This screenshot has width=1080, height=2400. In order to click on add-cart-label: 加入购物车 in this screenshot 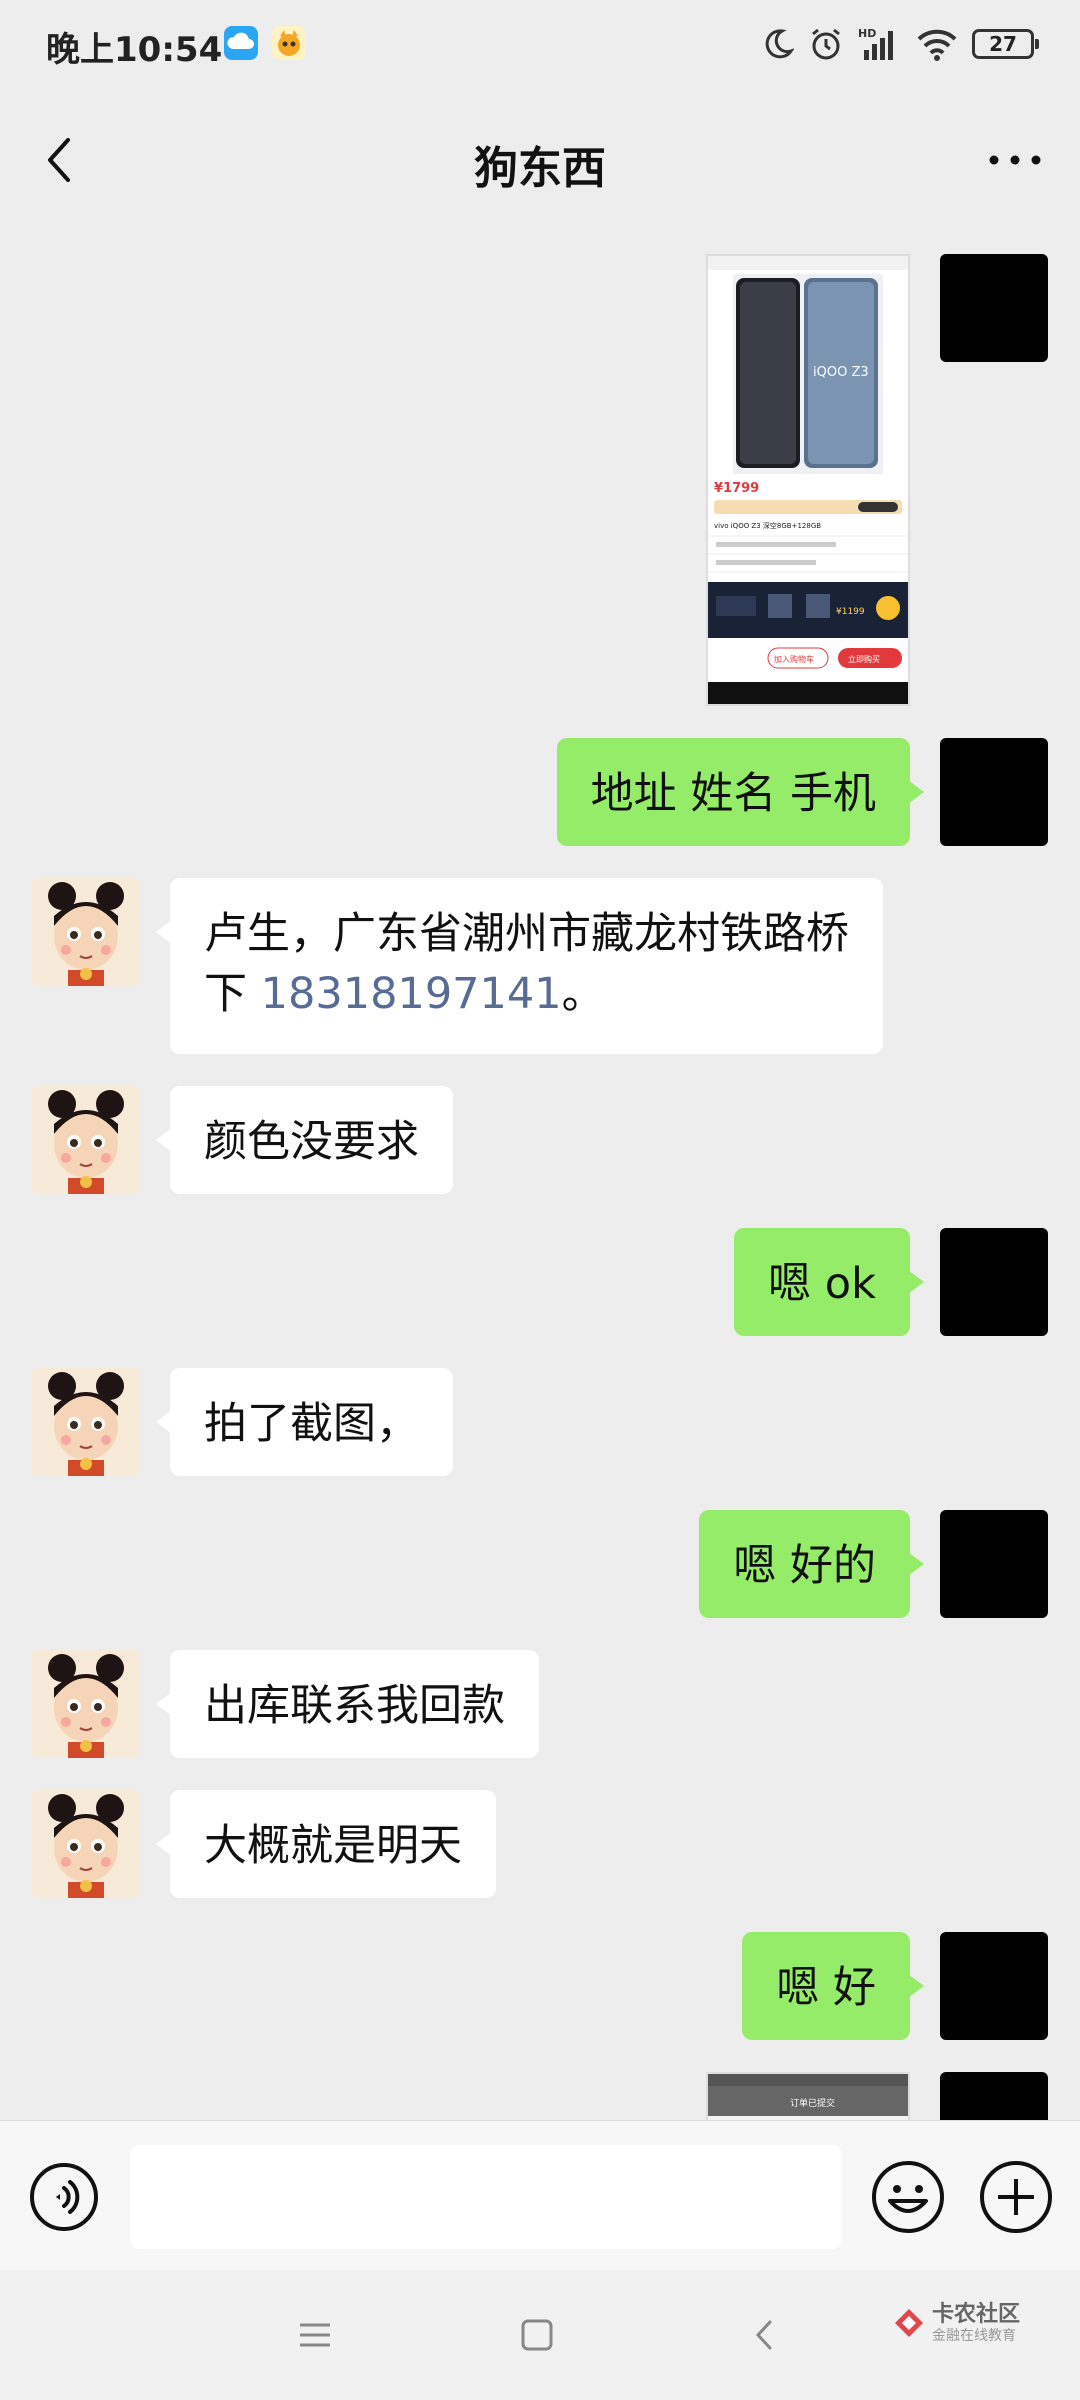, I will do `click(794, 659)`.